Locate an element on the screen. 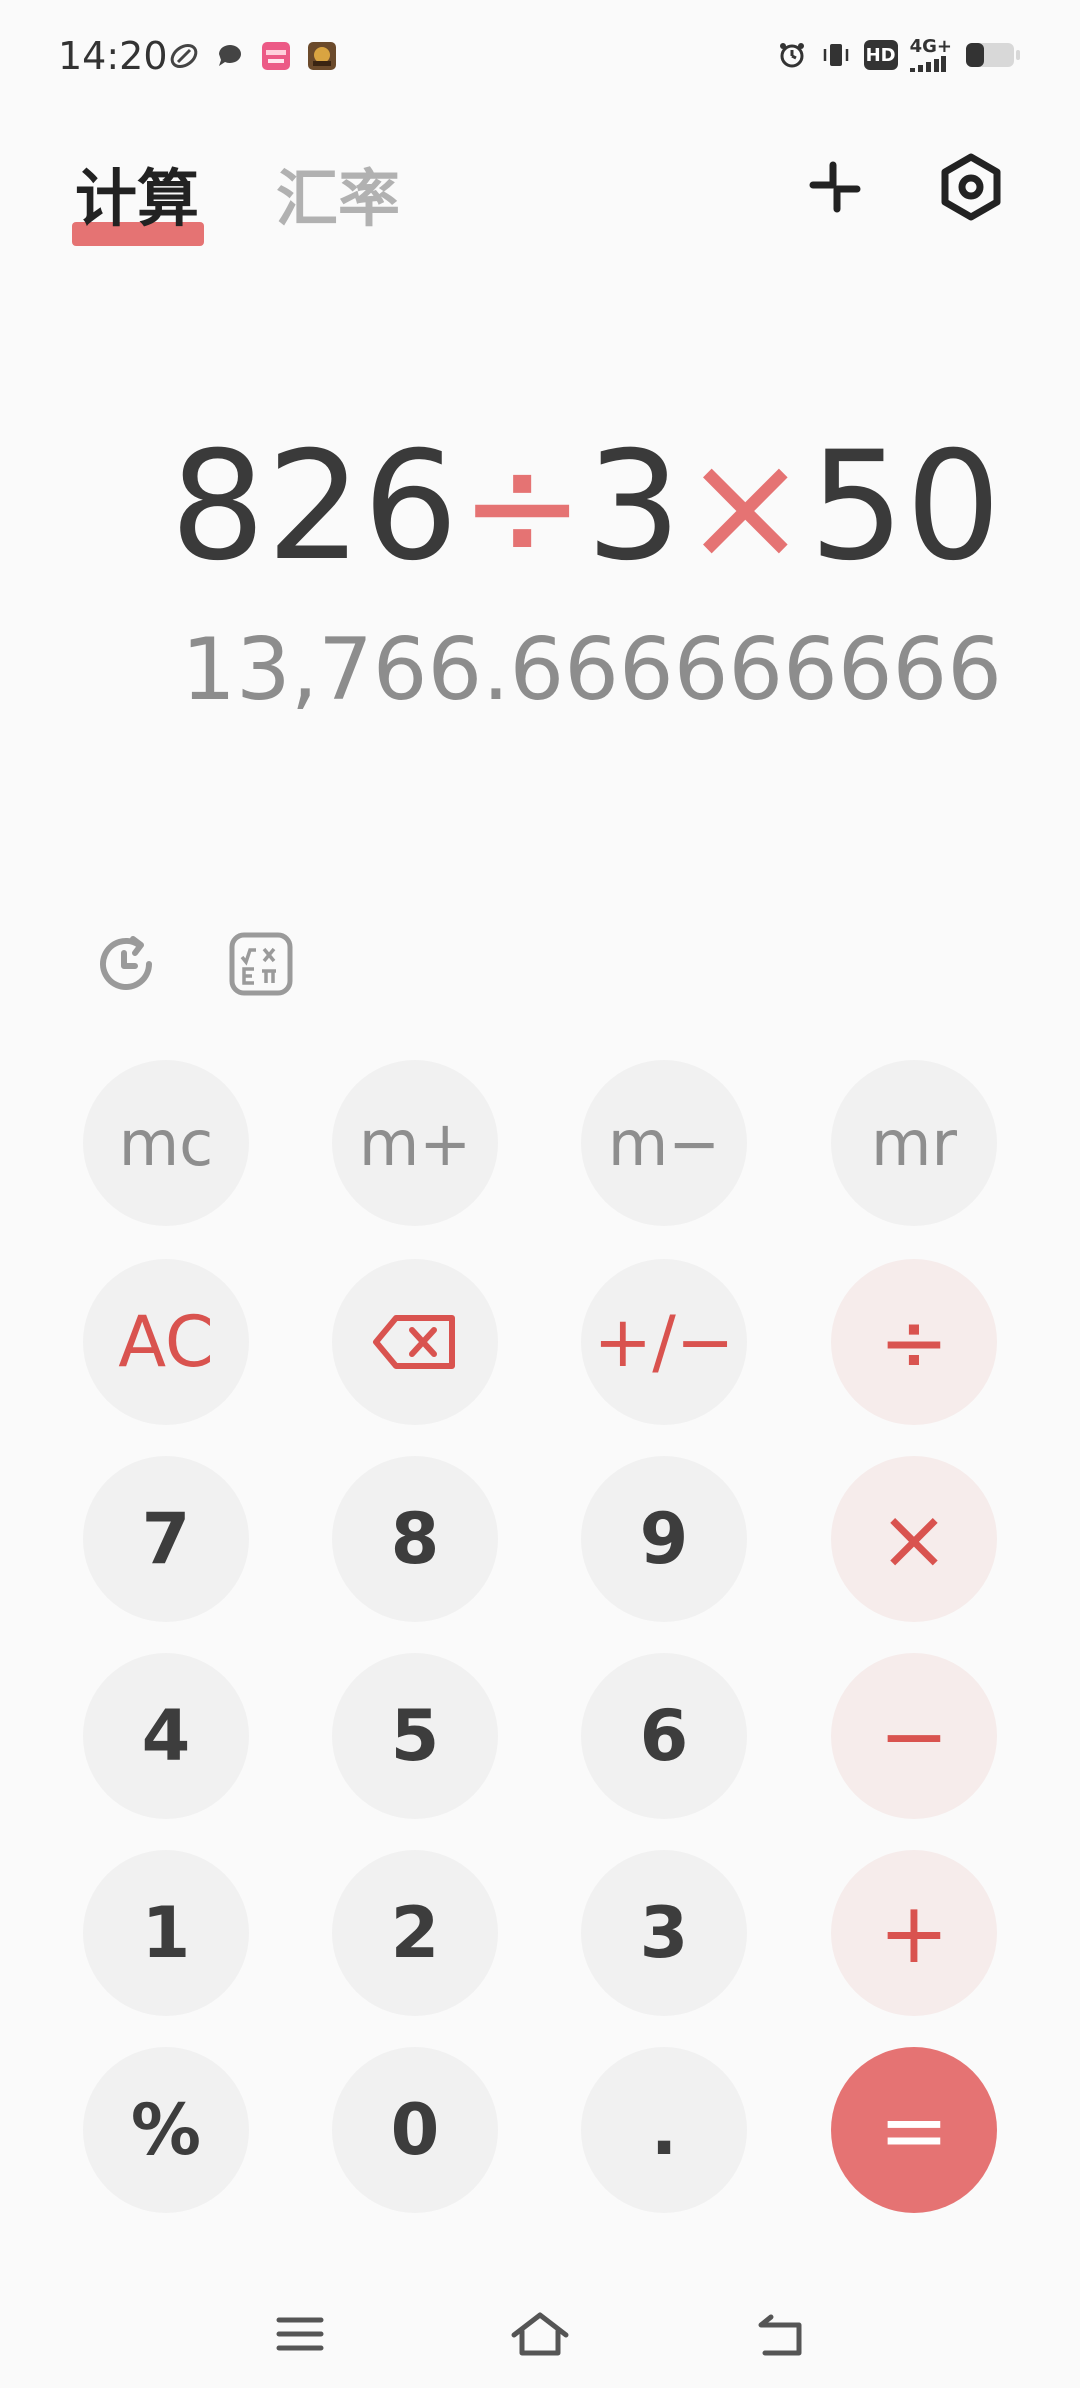 The height and width of the screenshot is (2388, 1080). back-icon is located at coordinates (780, 2335).